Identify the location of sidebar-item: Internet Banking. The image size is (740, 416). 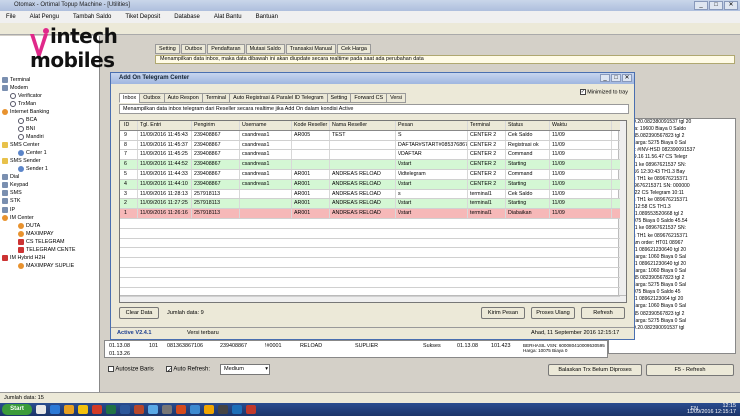
(50, 112).